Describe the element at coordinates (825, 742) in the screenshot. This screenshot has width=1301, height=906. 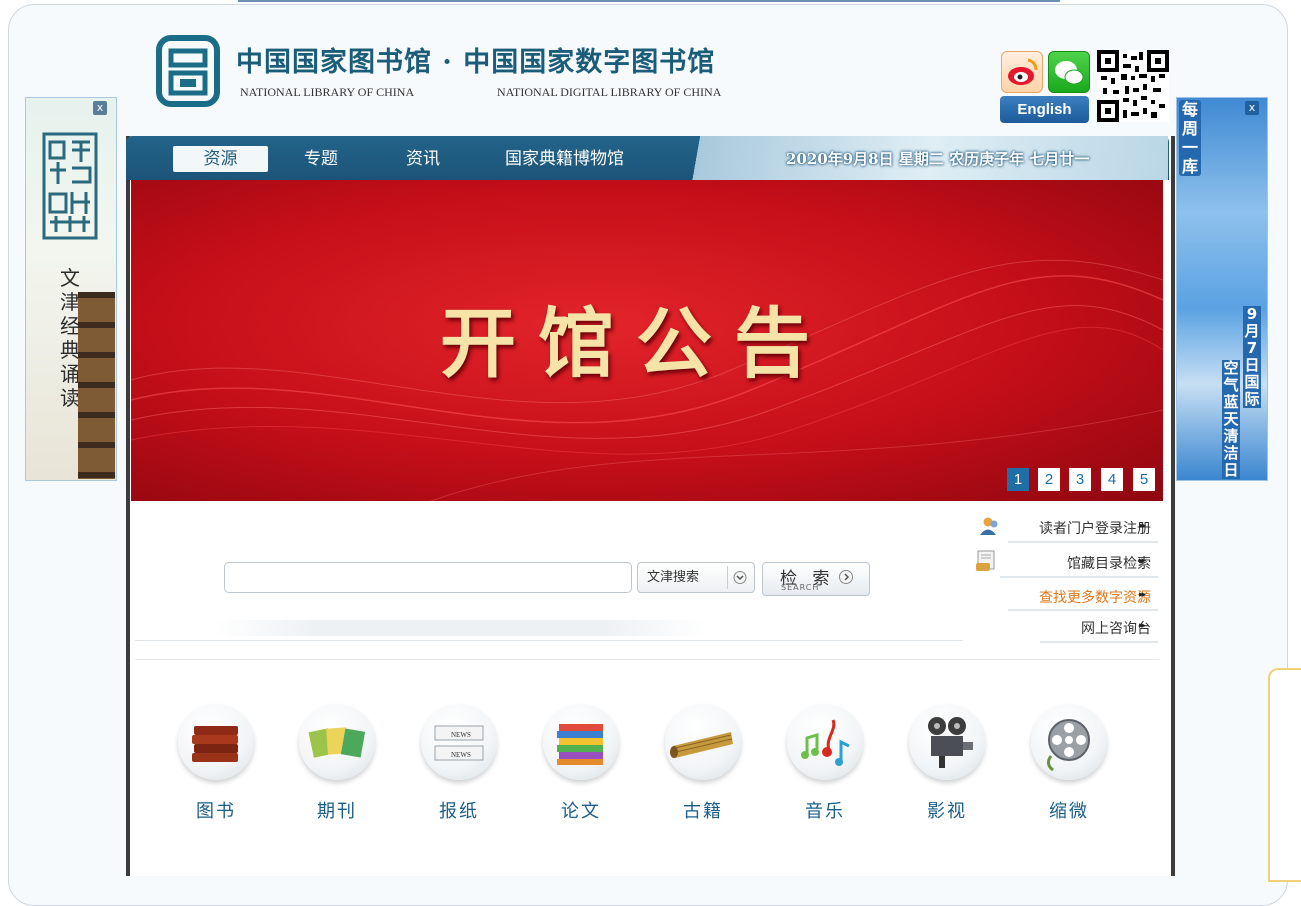
I see `music-notes-icon` at that location.